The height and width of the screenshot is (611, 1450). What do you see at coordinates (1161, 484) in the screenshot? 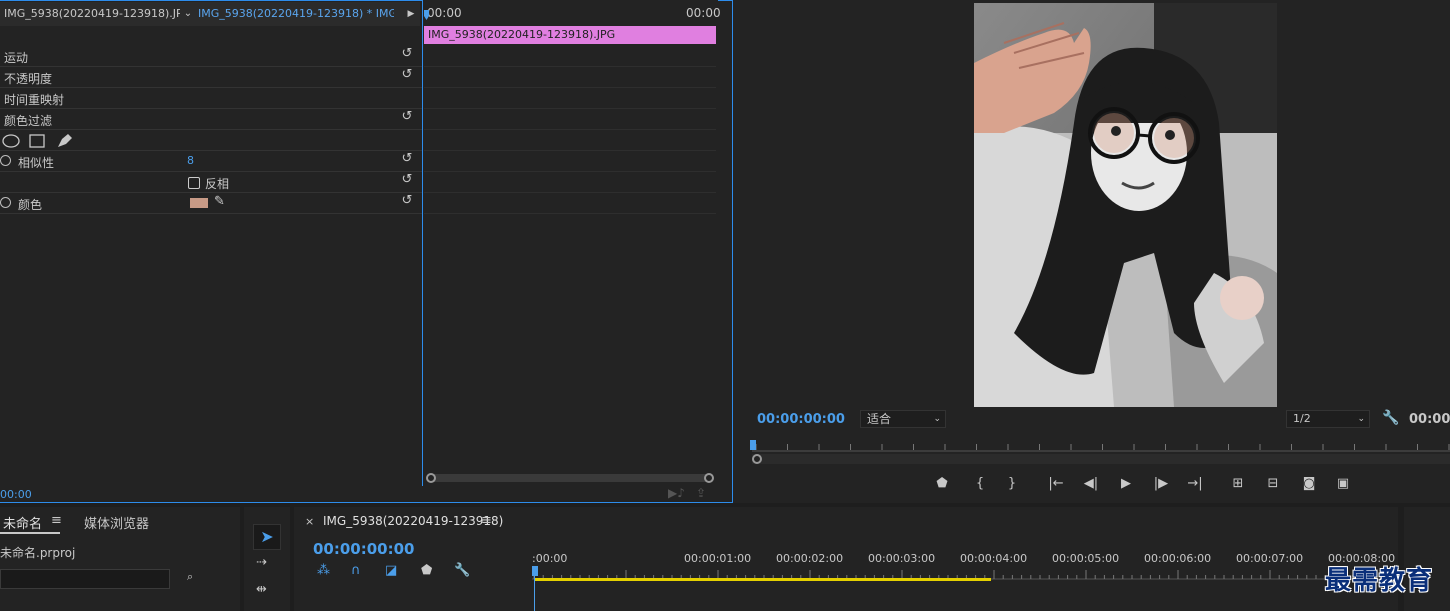
I see `step-forward-icon: |▶` at bounding box center [1161, 484].